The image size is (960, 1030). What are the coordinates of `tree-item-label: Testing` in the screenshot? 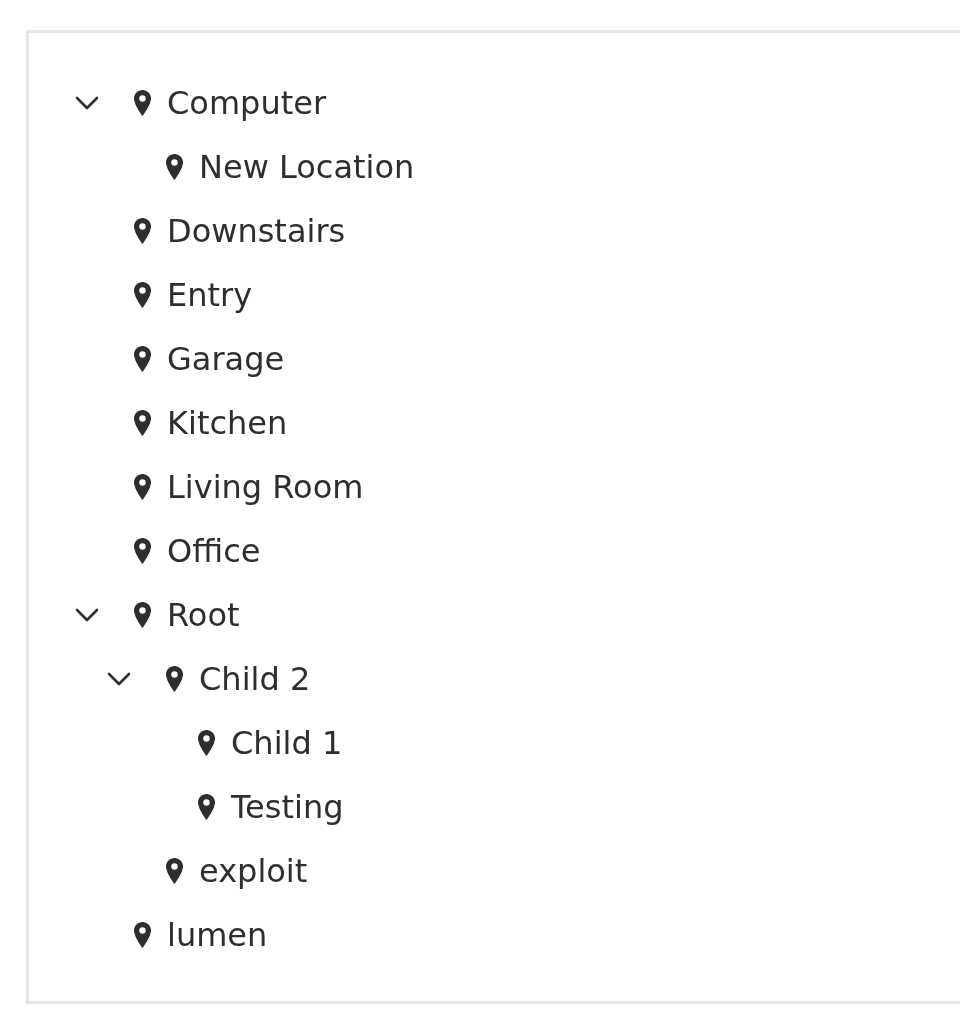 It's located at (287, 807).